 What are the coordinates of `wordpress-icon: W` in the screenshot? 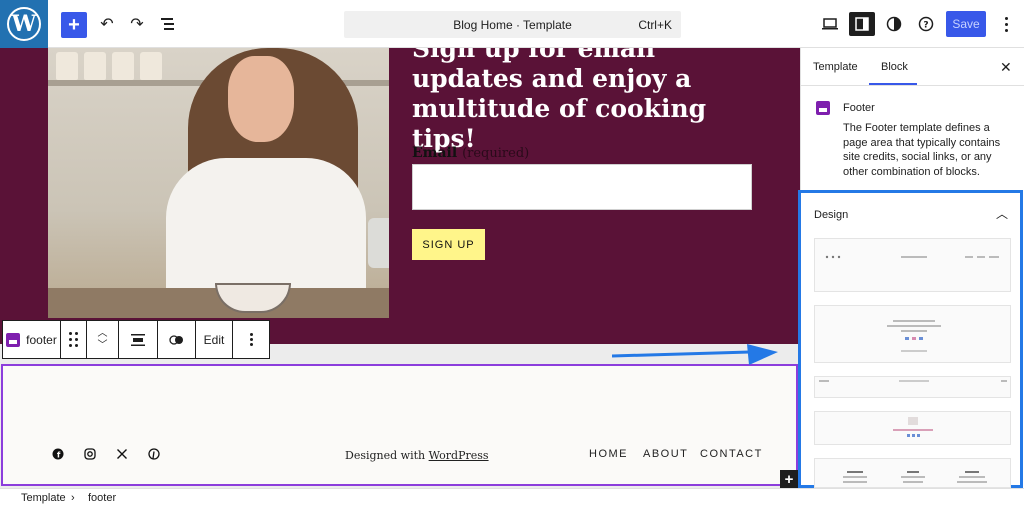 It's located at (24, 24).